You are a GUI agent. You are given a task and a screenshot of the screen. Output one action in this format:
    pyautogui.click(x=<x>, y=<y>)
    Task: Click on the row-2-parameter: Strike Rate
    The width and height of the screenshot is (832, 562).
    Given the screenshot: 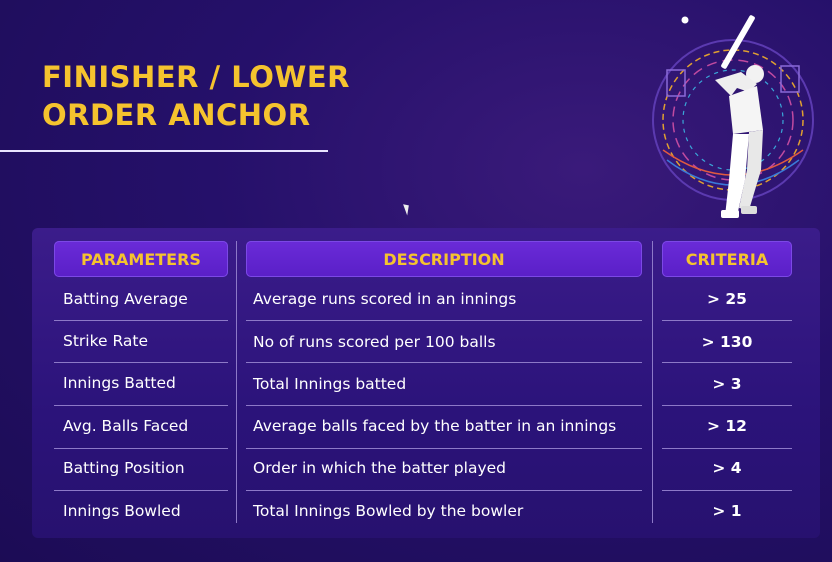 What is the action you would take?
    pyautogui.click(x=106, y=341)
    